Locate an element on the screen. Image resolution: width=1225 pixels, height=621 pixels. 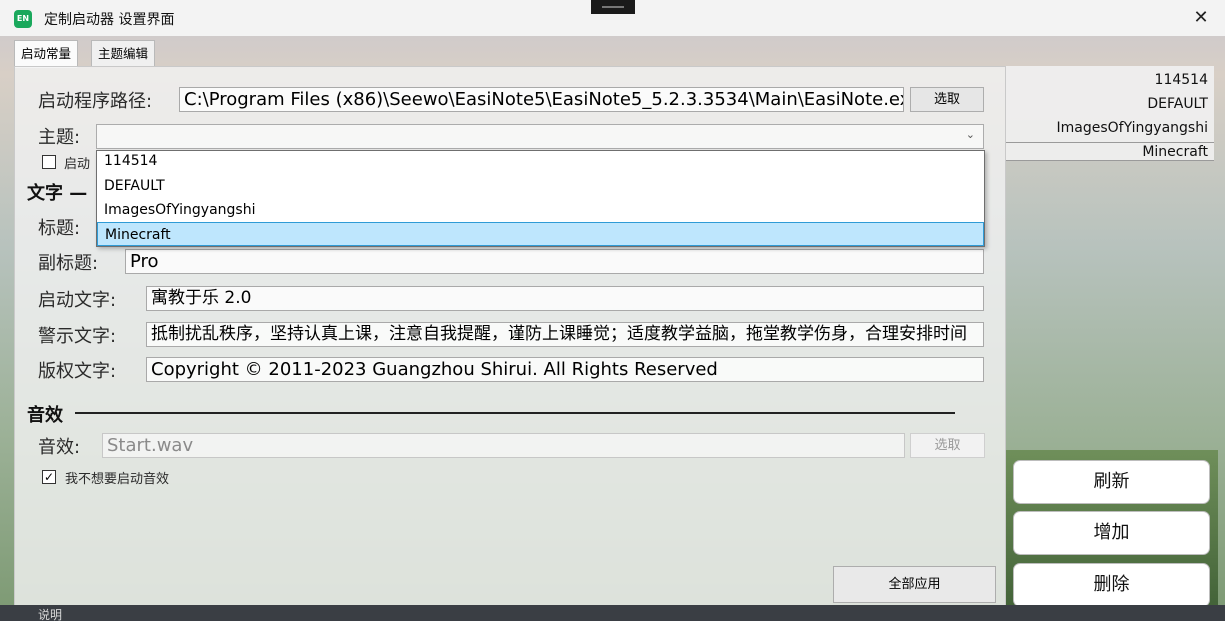
copyright-label: 版权文字: is located at coordinates (77, 371).